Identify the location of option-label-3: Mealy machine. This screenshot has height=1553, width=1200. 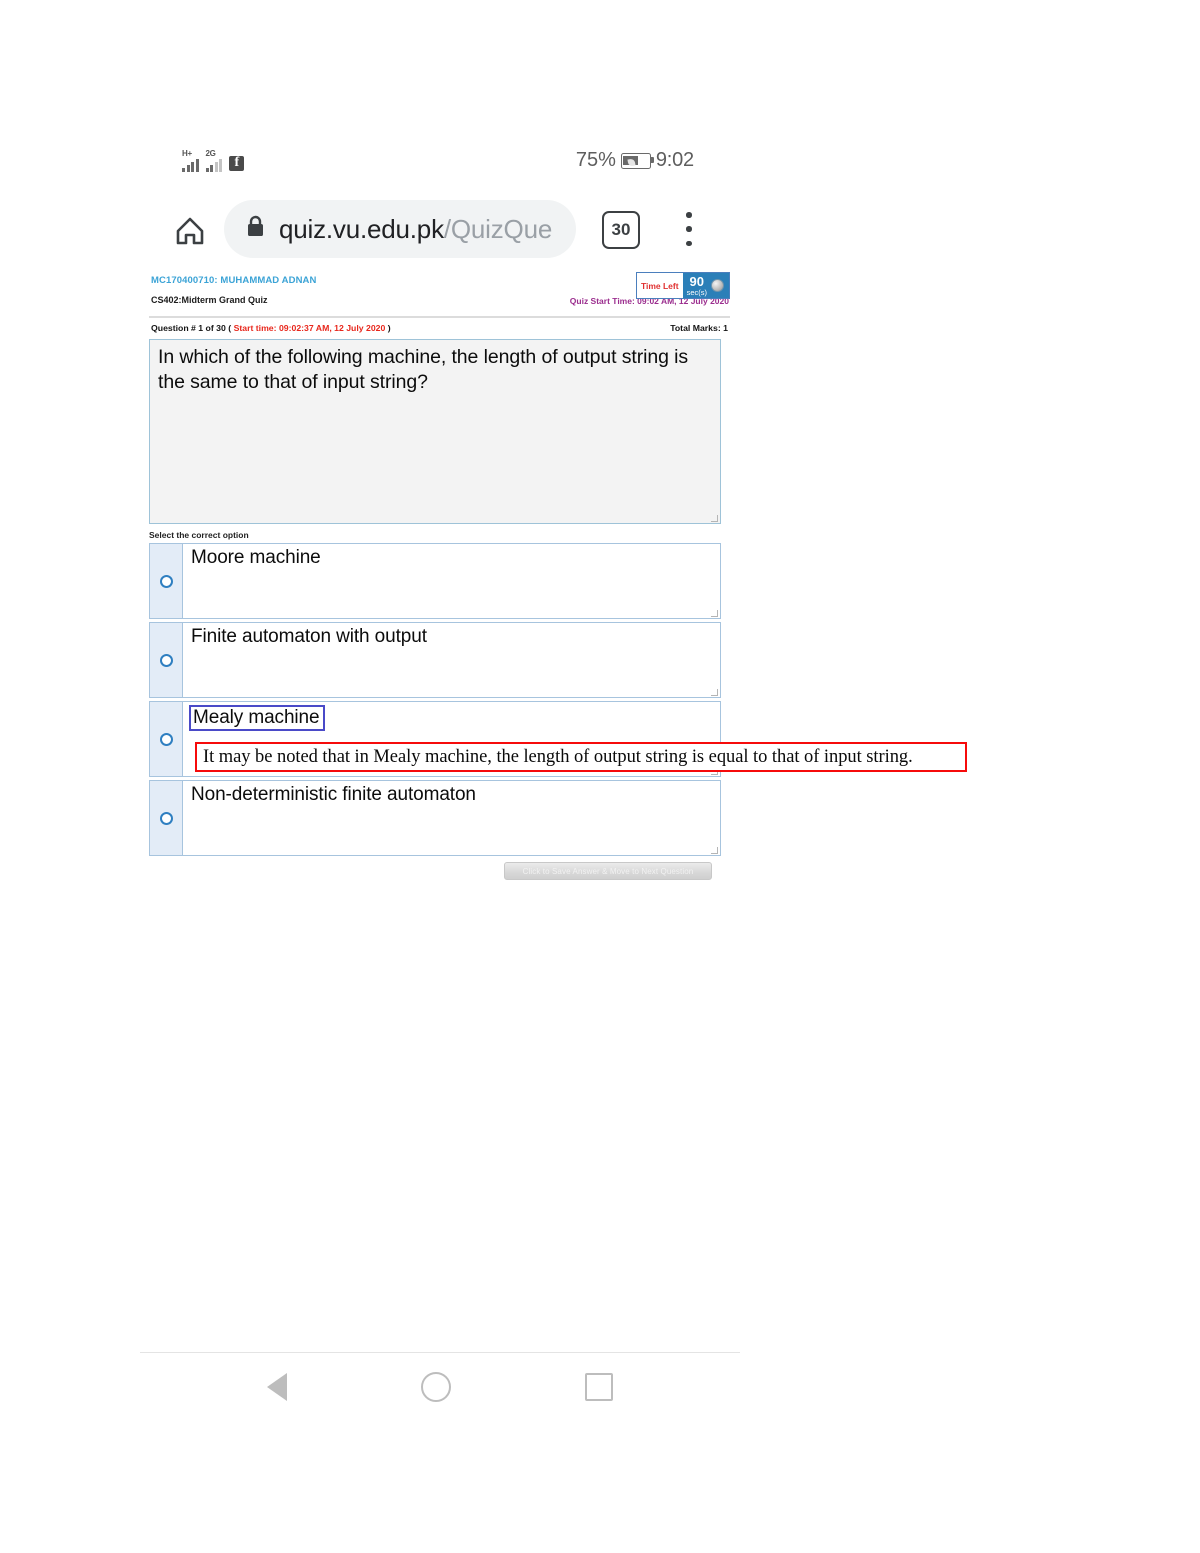
(257, 718).